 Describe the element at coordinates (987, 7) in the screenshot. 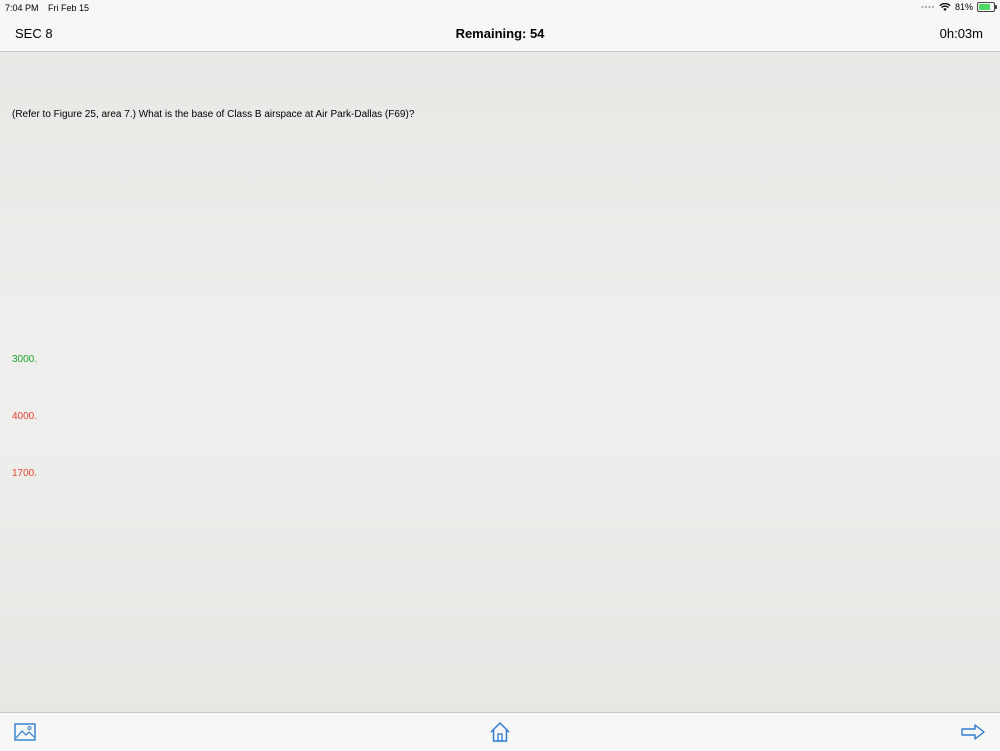

I see `battery-icon` at that location.